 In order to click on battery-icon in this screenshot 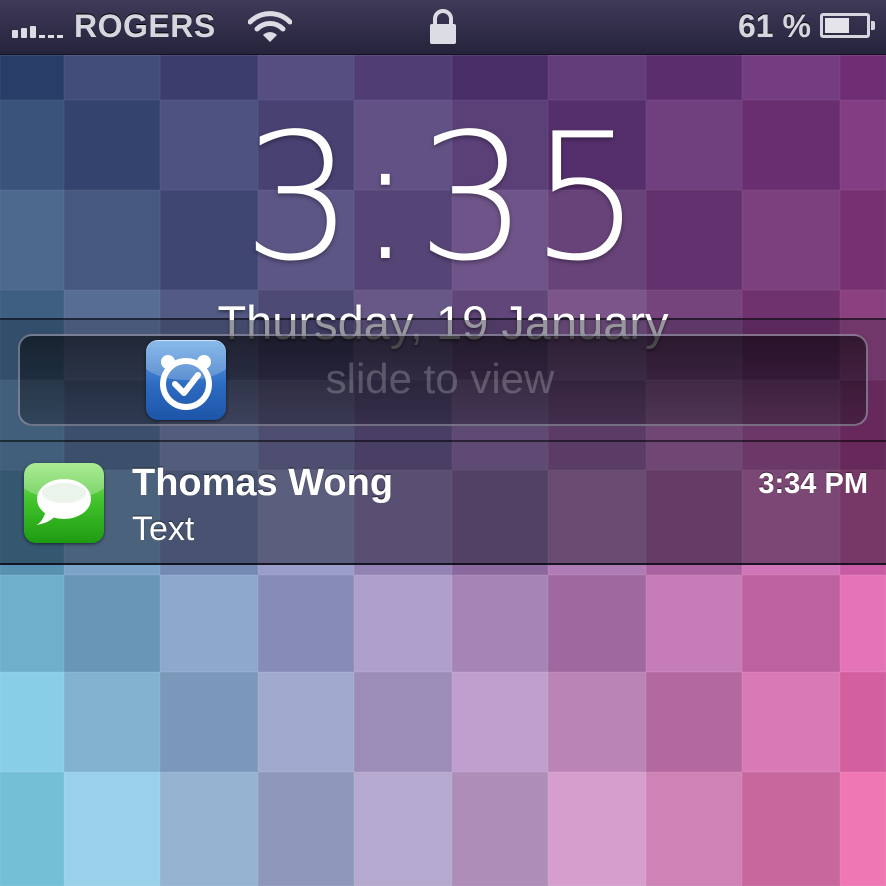, I will do `click(847, 25)`.